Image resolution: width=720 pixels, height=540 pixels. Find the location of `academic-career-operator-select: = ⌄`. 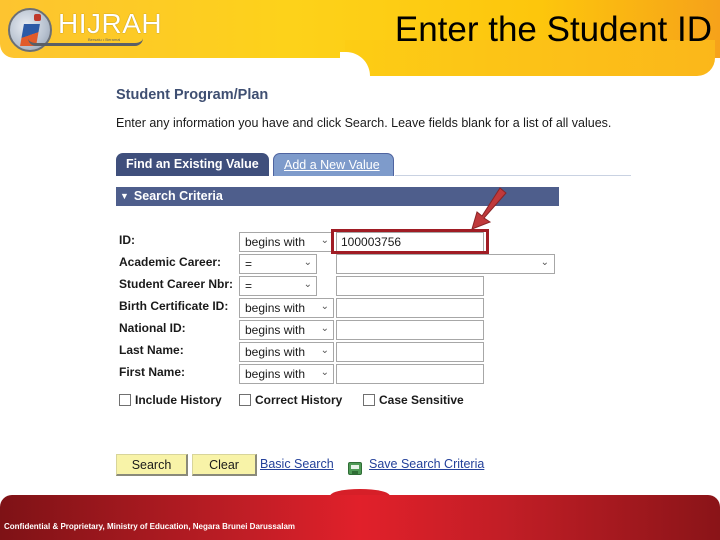

academic-career-operator-select: = ⌄ is located at coordinates (278, 264).